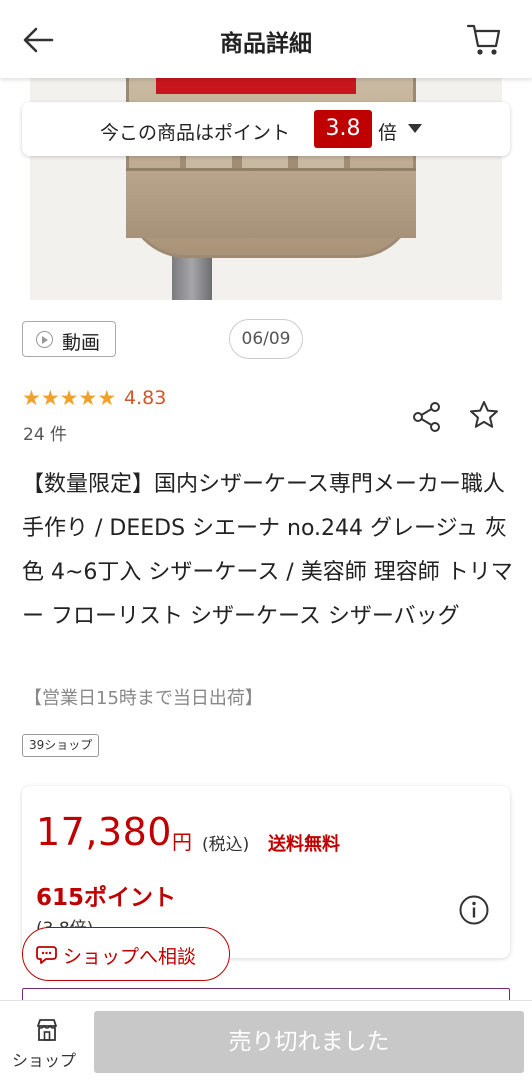  I want to click on rating-value: 4.83, so click(145, 398).